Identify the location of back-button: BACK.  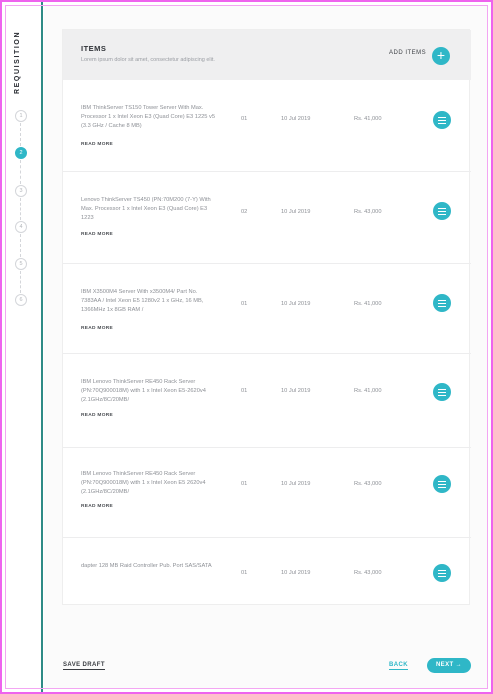
(398, 666).